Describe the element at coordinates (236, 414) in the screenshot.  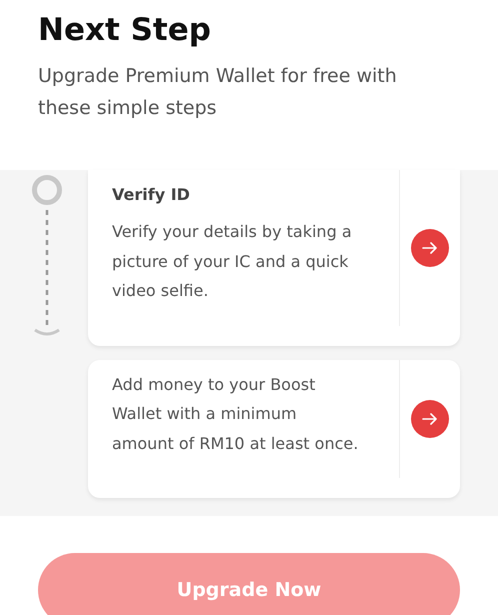
I see `step-description: Add money to your Boost Wallet with a minimum amount of RM10 at least once.` at that location.